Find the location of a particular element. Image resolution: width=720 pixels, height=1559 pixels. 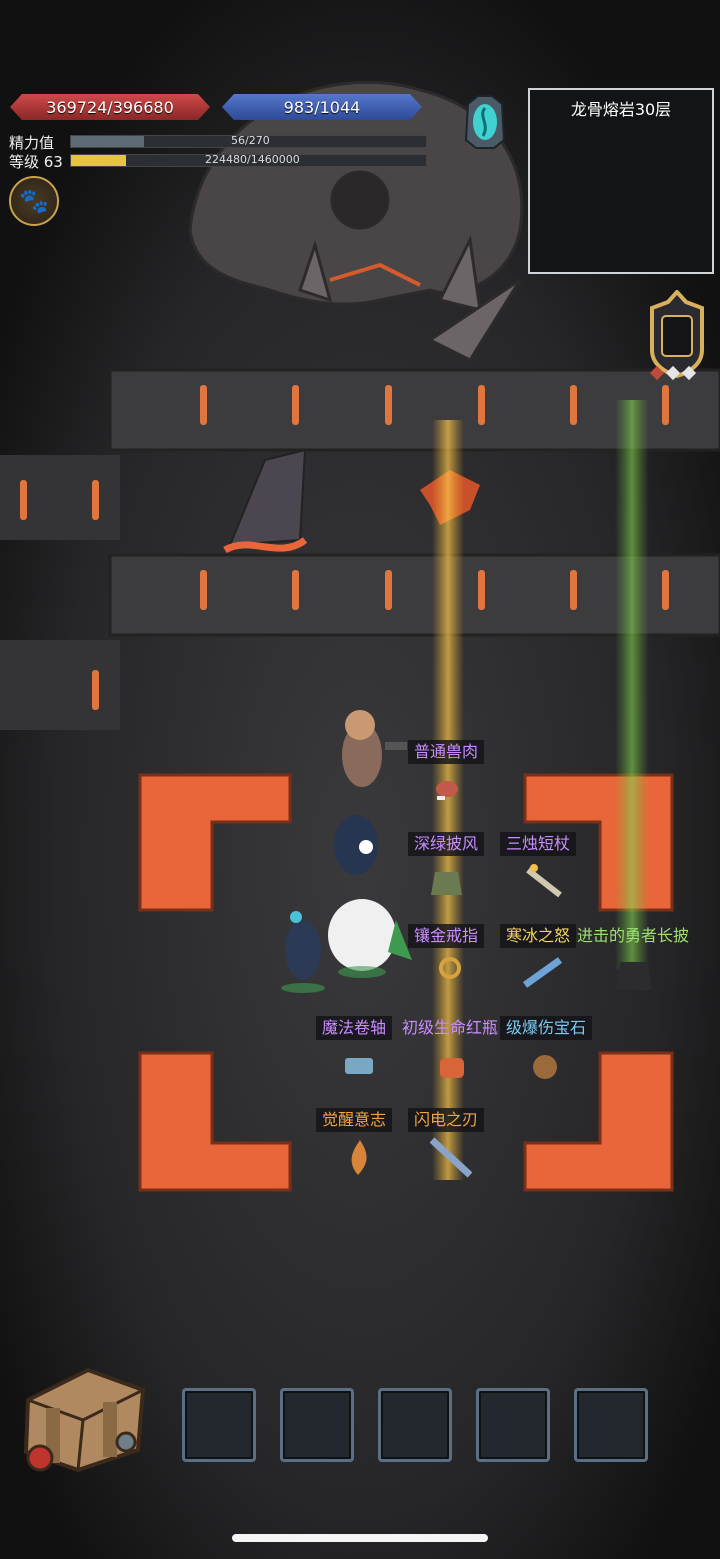

energy-bar-fill is located at coordinates (108, 141).